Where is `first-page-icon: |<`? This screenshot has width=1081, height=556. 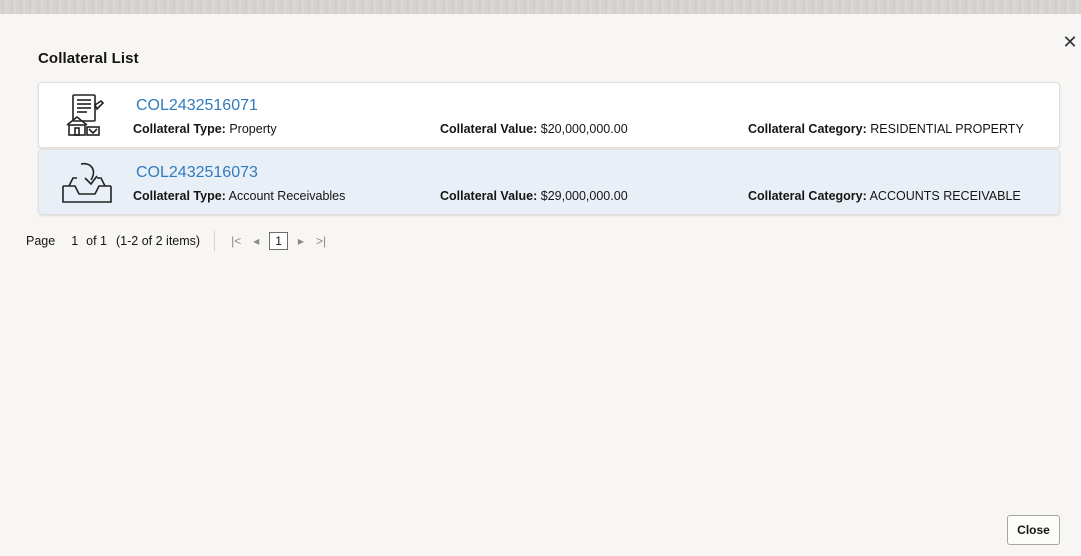
first-page-icon: |< is located at coordinates (236, 241).